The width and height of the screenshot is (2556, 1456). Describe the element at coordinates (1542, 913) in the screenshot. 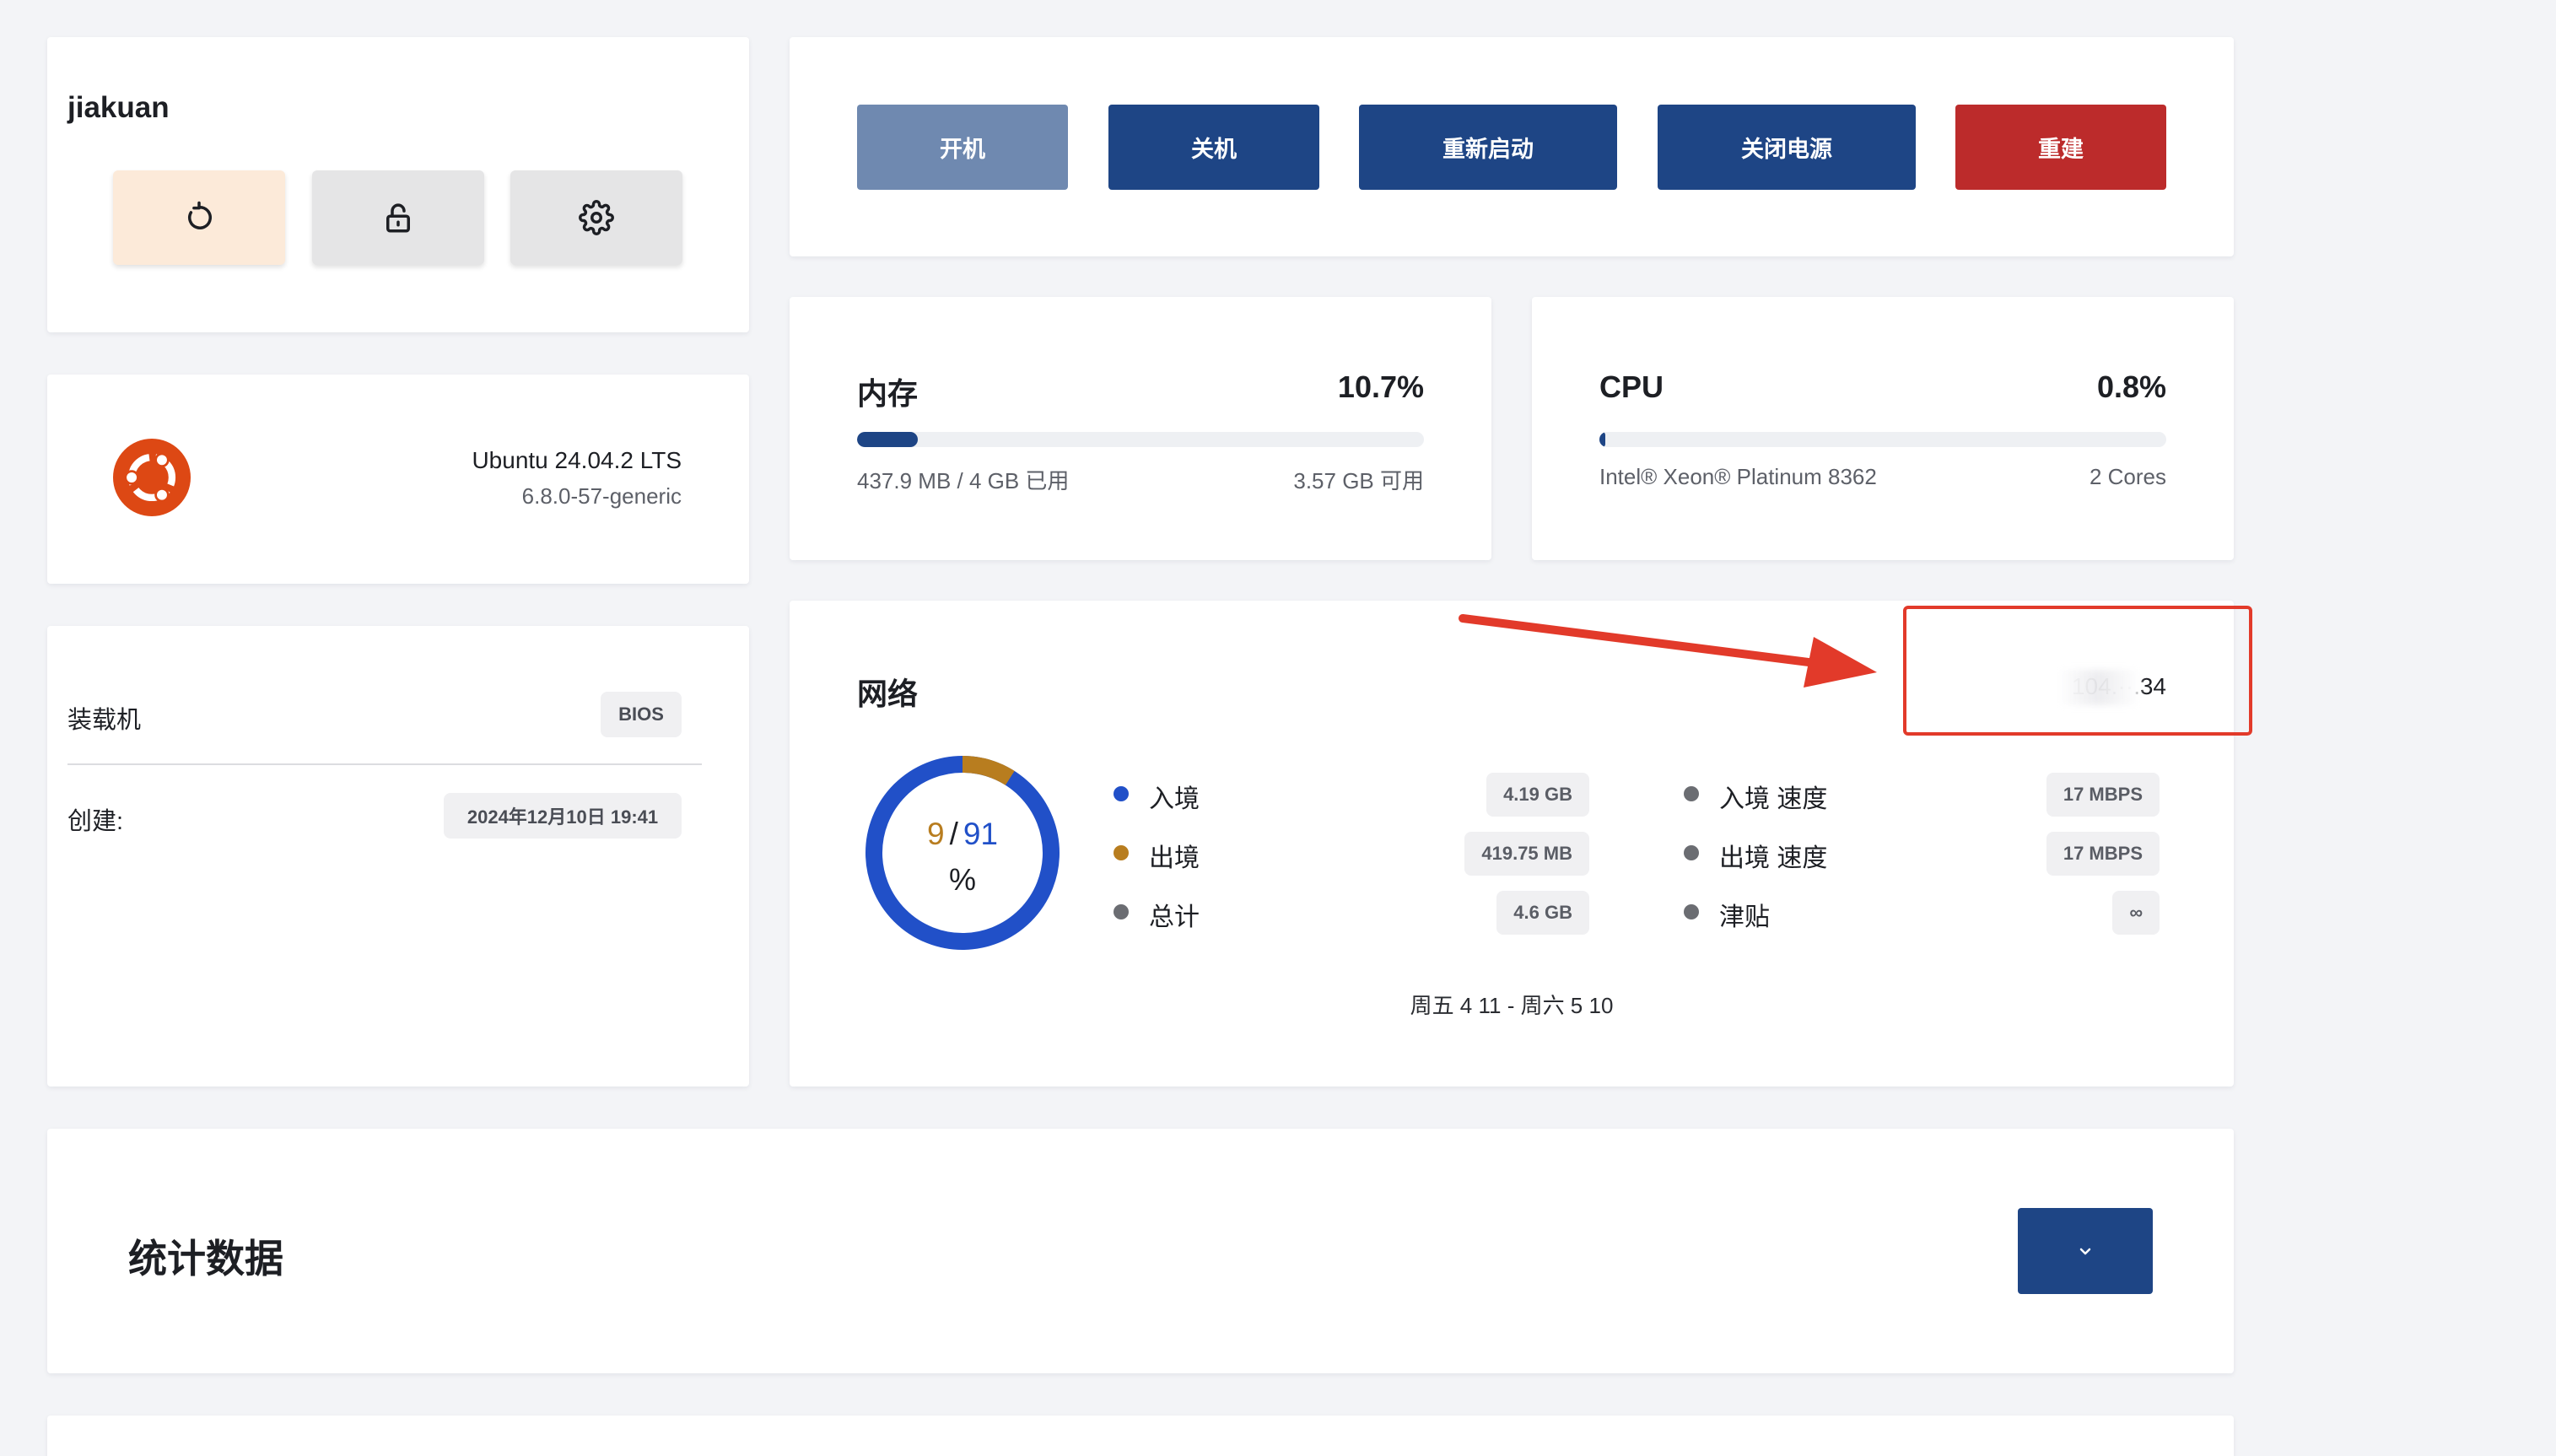

I see `total-value: 4.6 GB` at that location.